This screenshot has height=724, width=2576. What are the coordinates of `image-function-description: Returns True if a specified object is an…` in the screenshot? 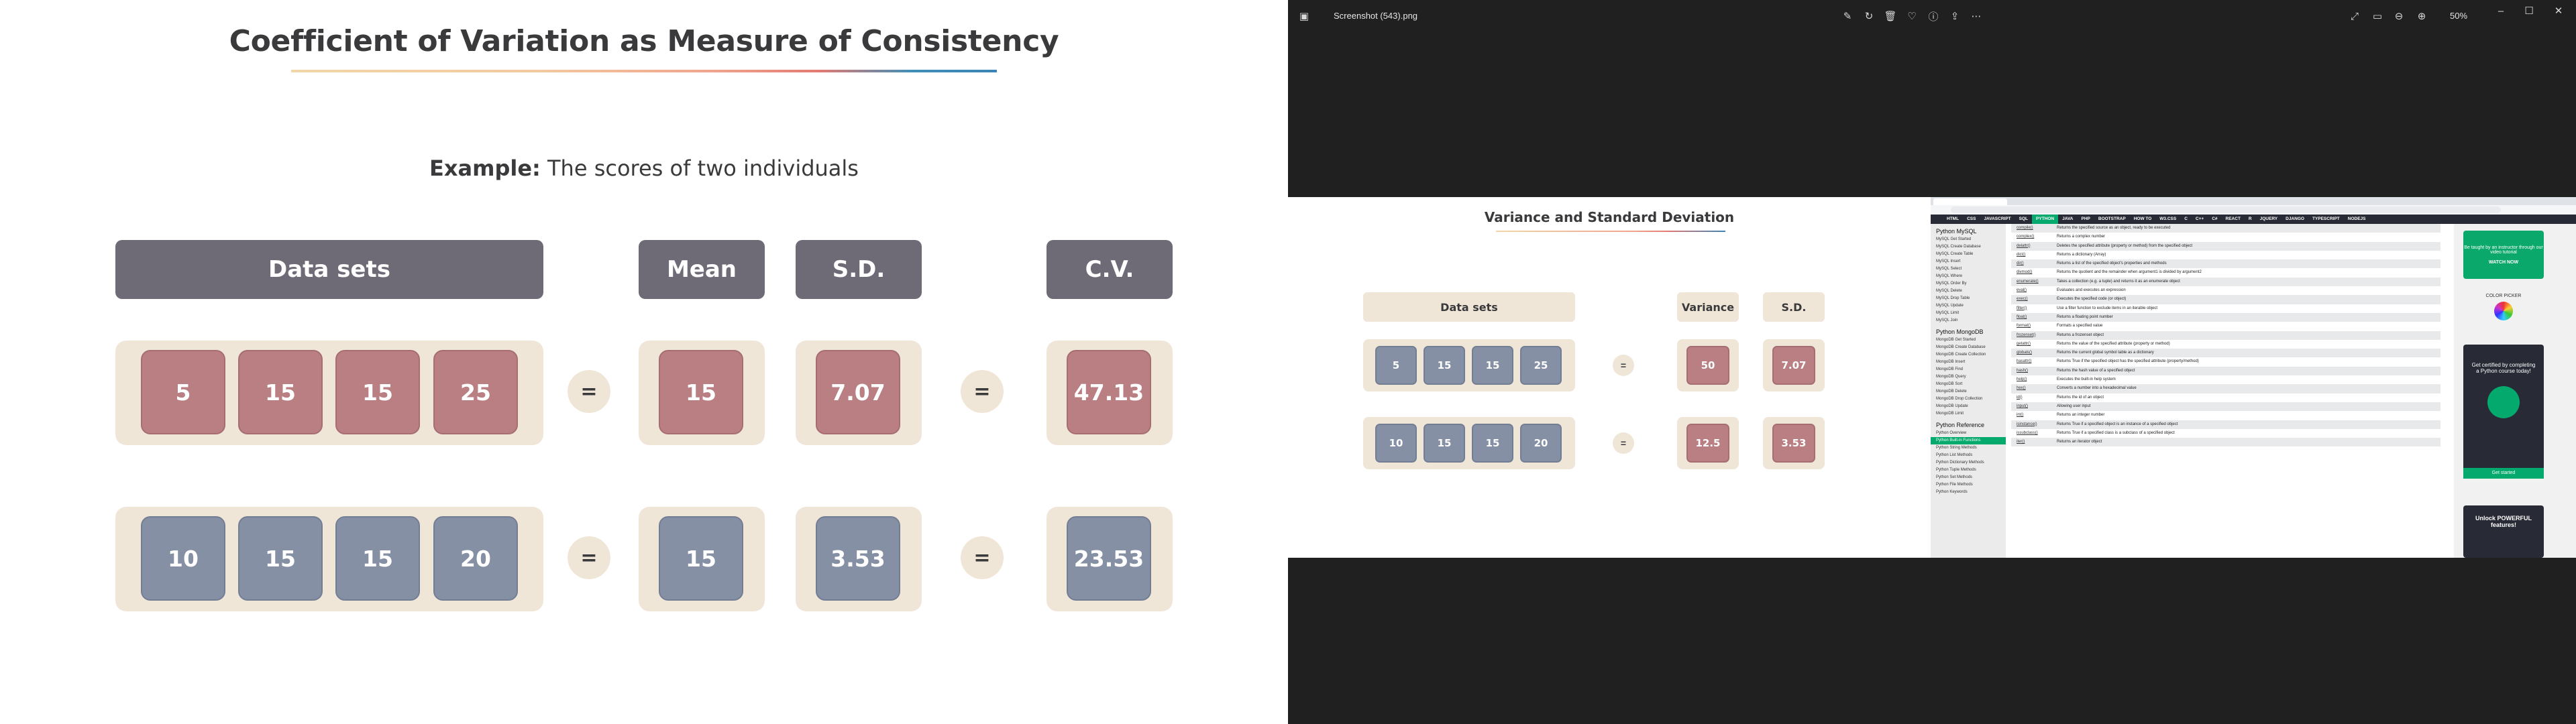 It's located at (2117, 424).